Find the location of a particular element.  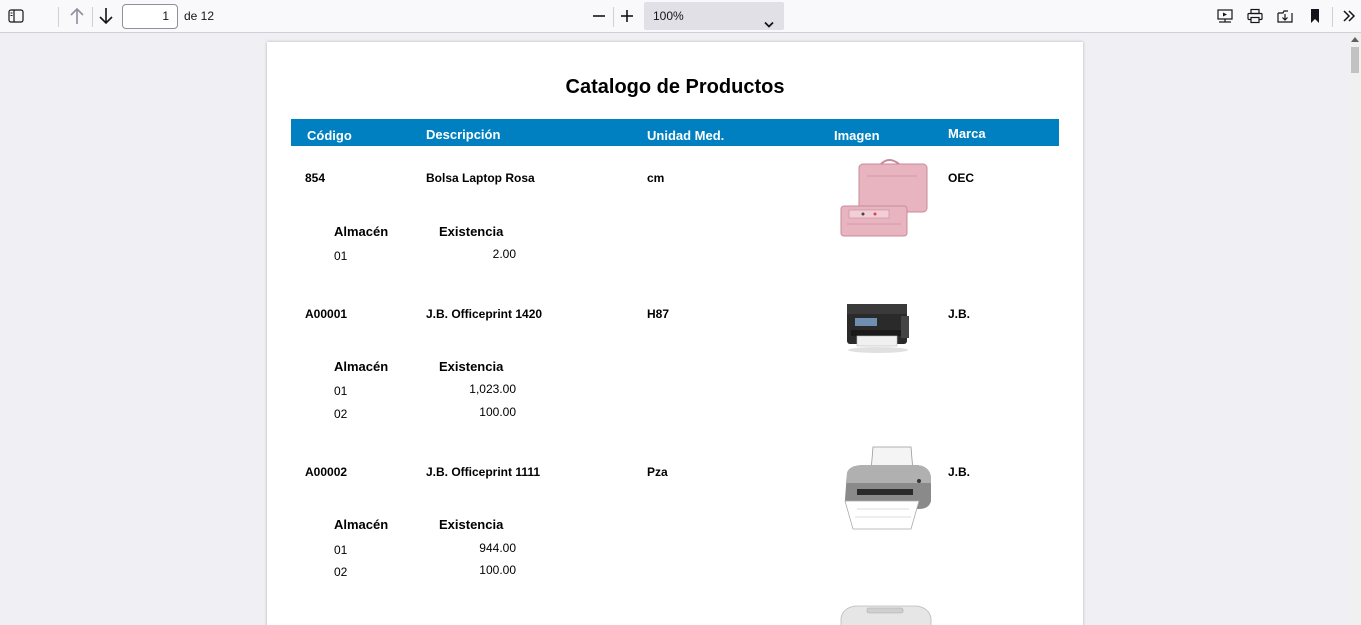

header-marca: Marca is located at coordinates (967, 133).